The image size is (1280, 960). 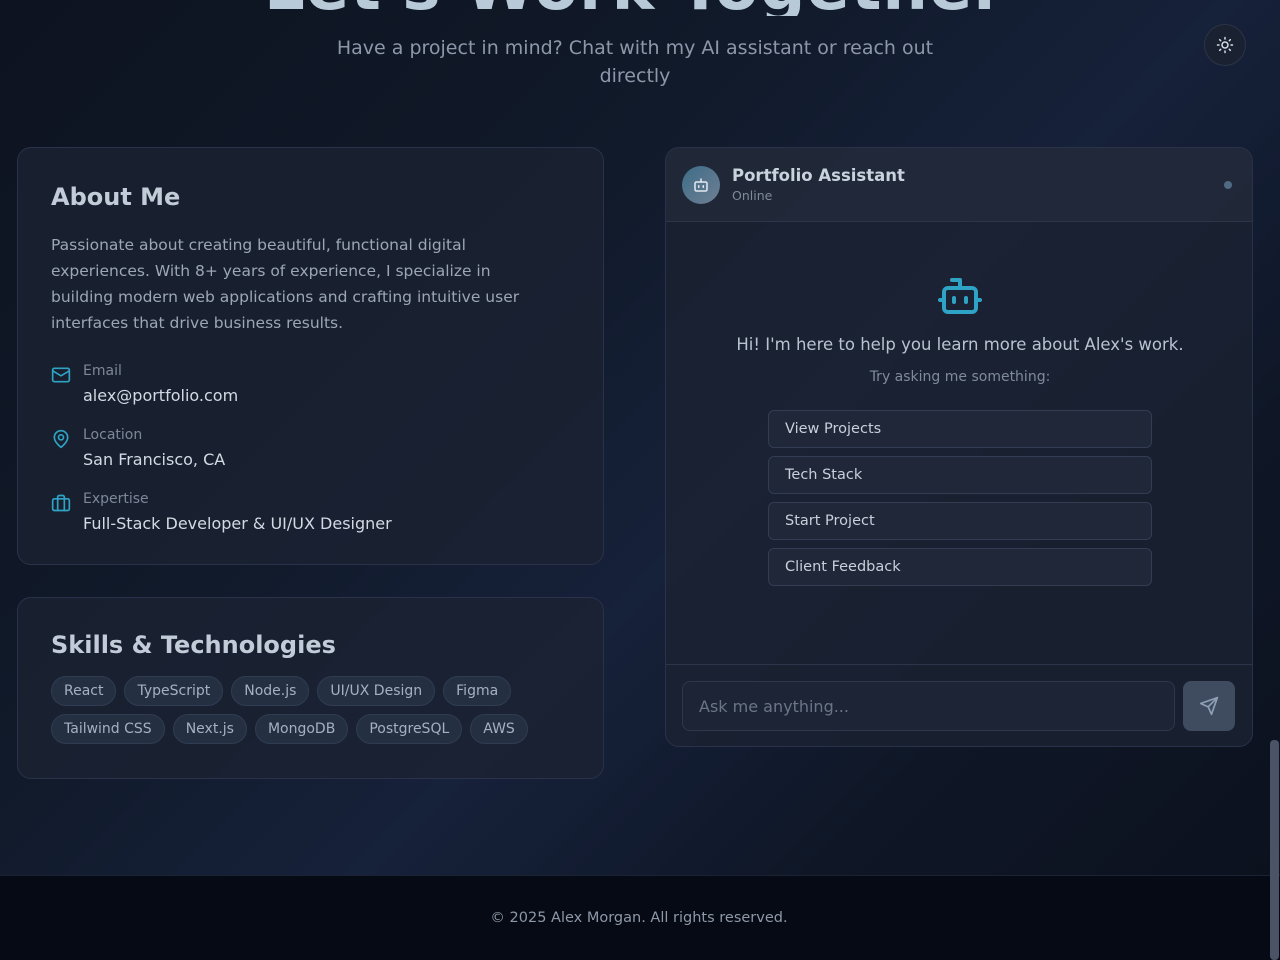 What do you see at coordinates (960, 475) in the screenshot?
I see `suggestion-tech-stack: Tech Stack` at bounding box center [960, 475].